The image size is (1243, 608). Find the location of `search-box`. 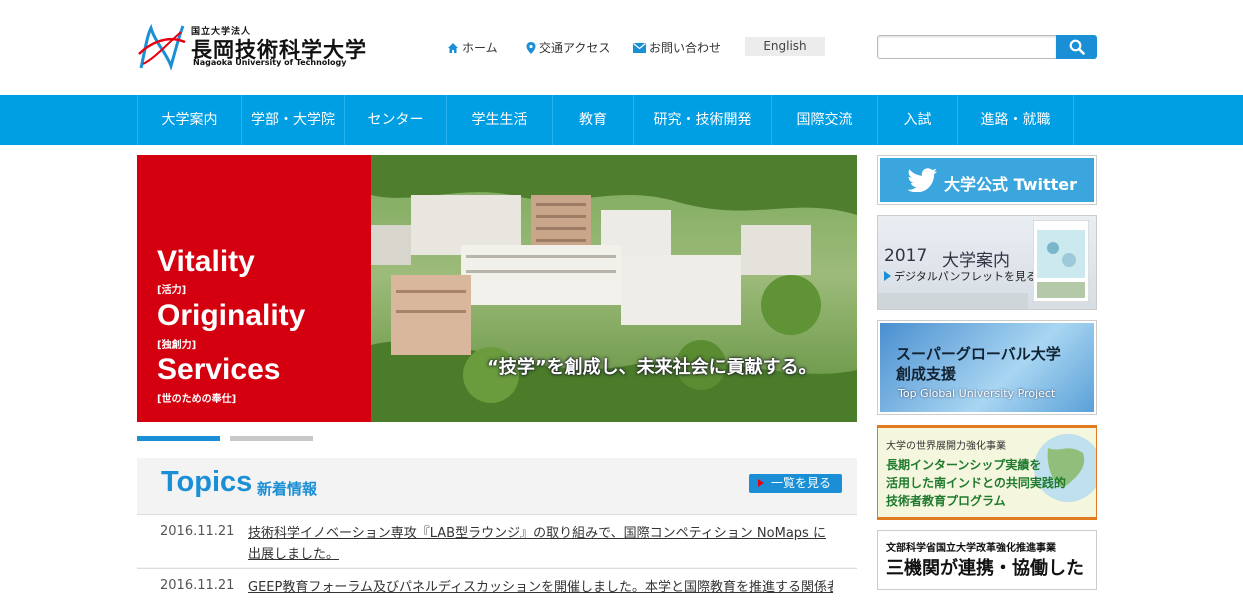

search-box is located at coordinates (987, 47).